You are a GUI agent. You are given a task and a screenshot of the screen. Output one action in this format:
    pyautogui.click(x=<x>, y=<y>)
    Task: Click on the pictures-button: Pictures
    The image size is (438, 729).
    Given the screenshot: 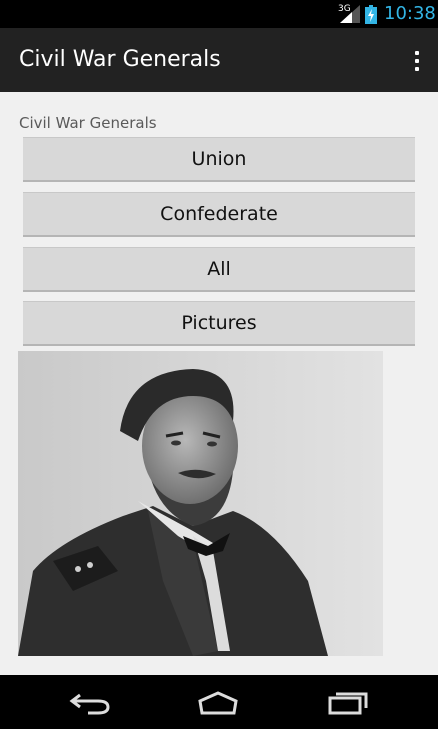 What is the action you would take?
    pyautogui.click(x=219, y=323)
    